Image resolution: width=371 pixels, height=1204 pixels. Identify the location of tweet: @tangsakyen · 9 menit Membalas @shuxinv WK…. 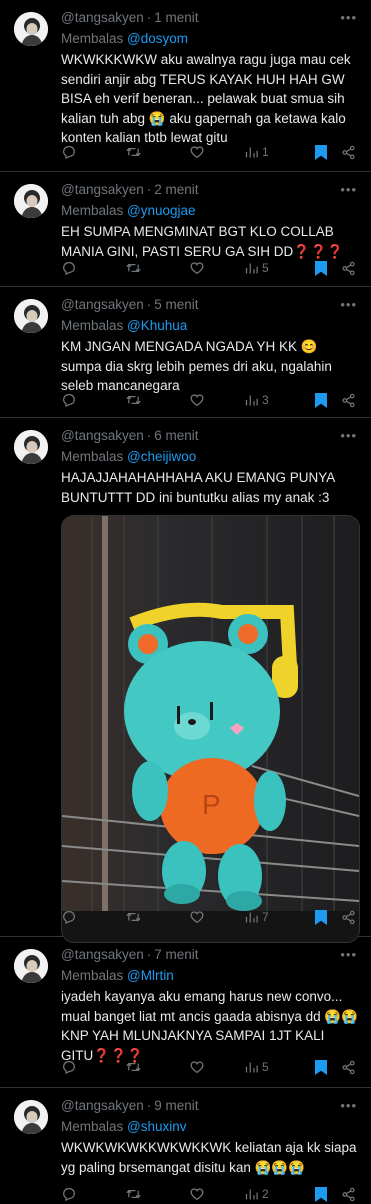
(185, 1145).